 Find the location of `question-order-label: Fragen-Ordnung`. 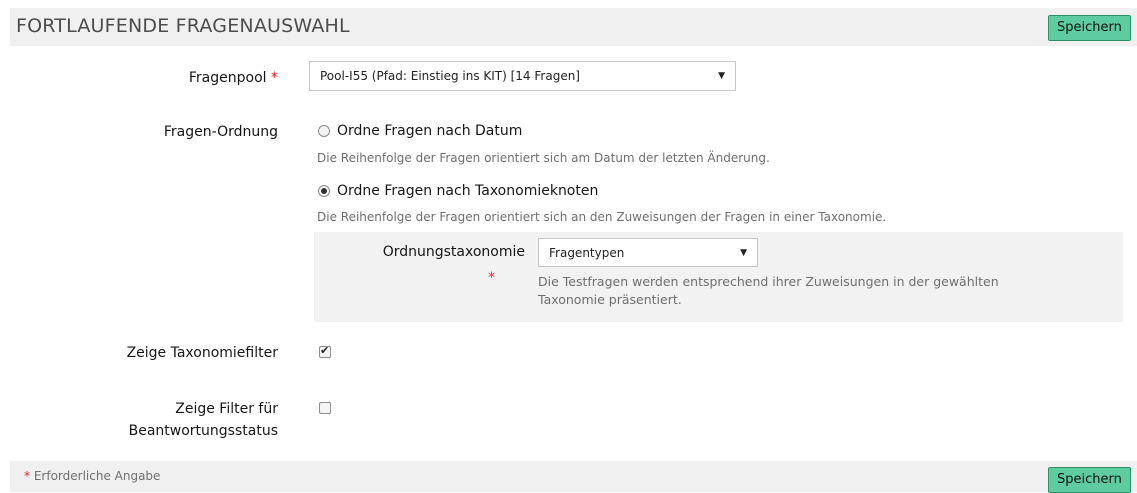

question-order-label: Fragen-Ordnung is located at coordinates (220, 132).